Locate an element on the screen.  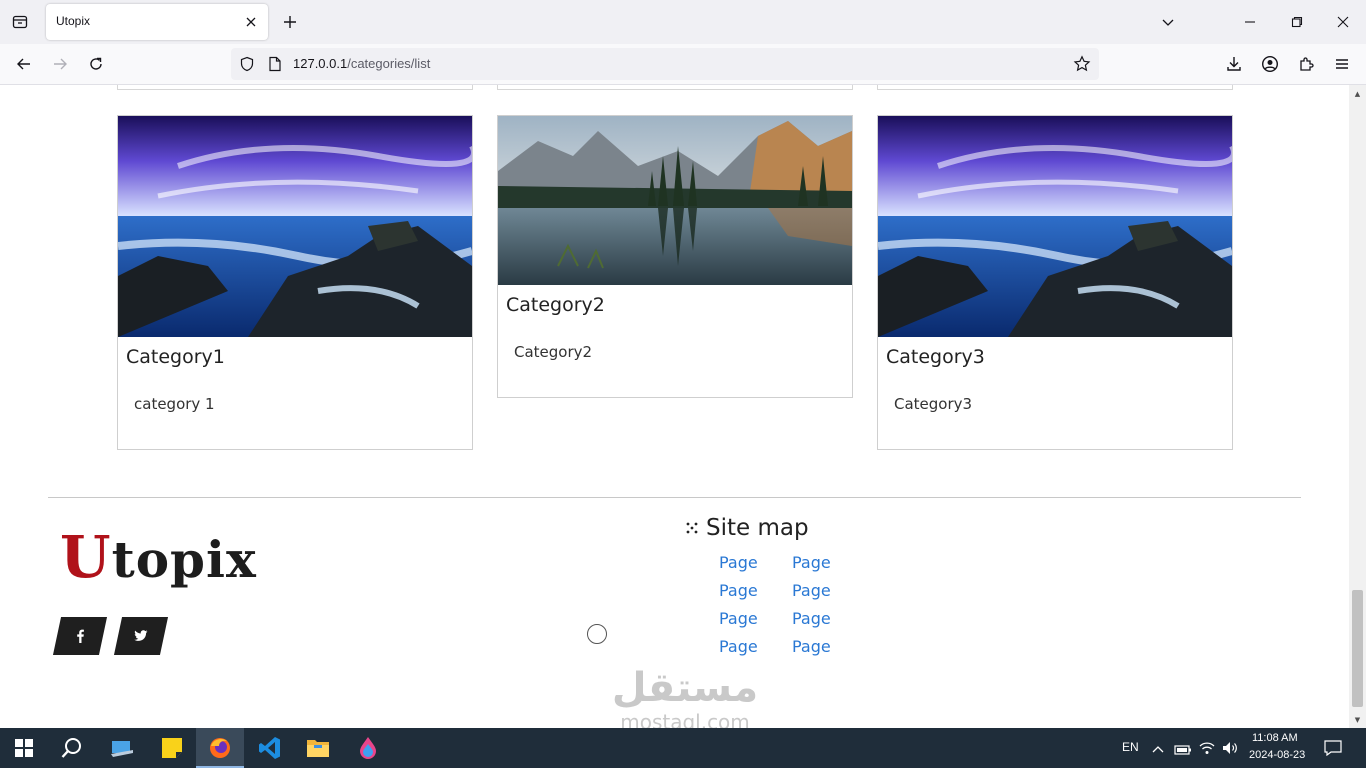
watermark-latin: mostaql.com is located at coordinates (685, 719).